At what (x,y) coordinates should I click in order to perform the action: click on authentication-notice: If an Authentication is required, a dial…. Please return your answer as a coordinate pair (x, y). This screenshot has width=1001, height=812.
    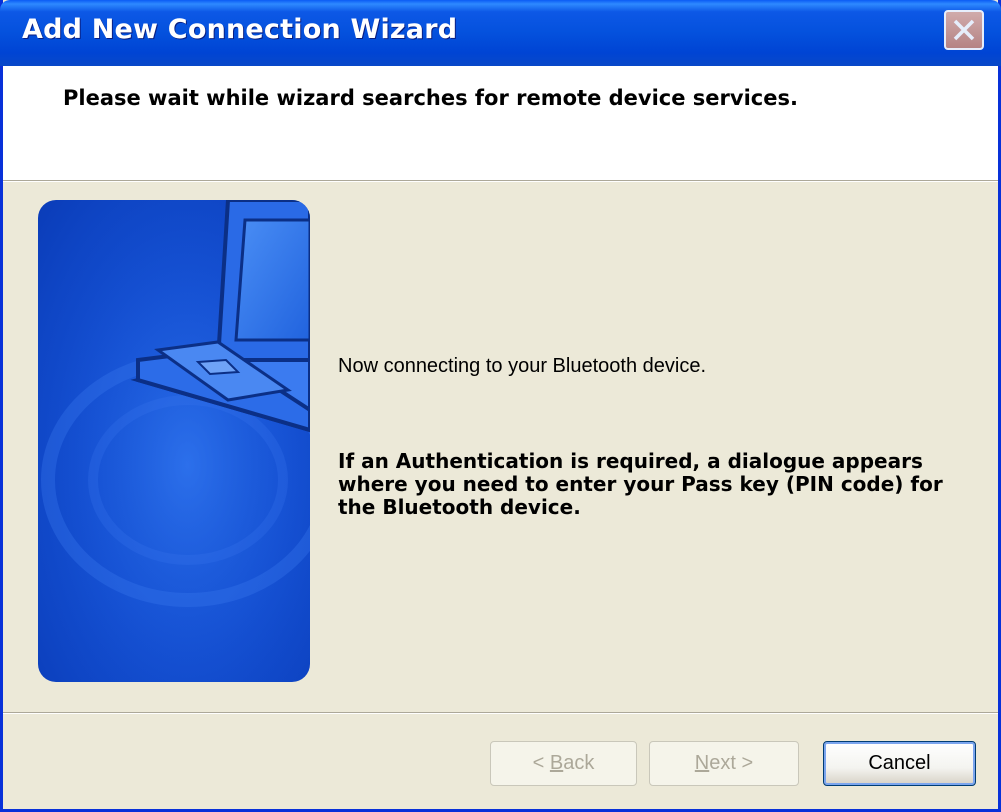
    Looking at the image, I should click on (640, 484).